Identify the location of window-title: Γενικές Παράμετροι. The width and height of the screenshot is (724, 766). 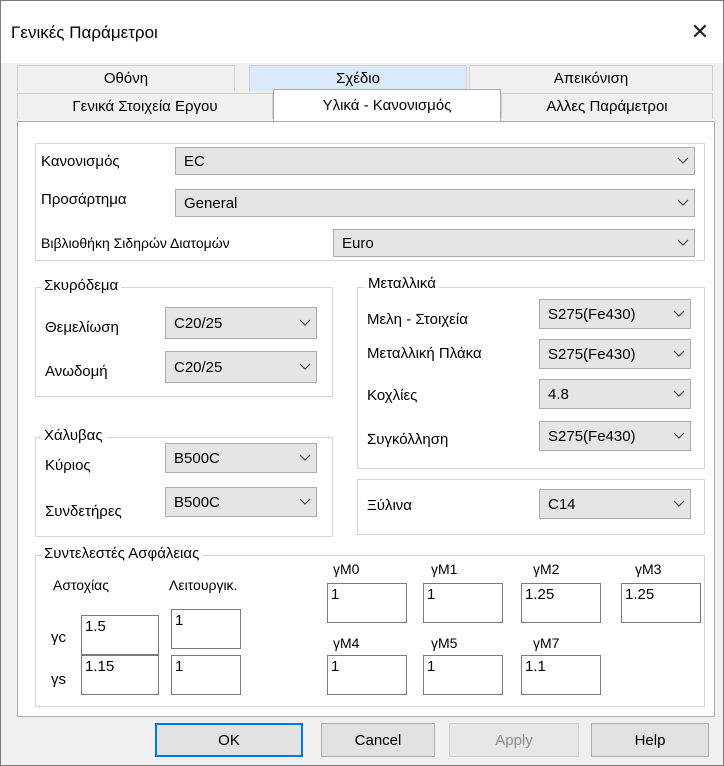
(84, 32).